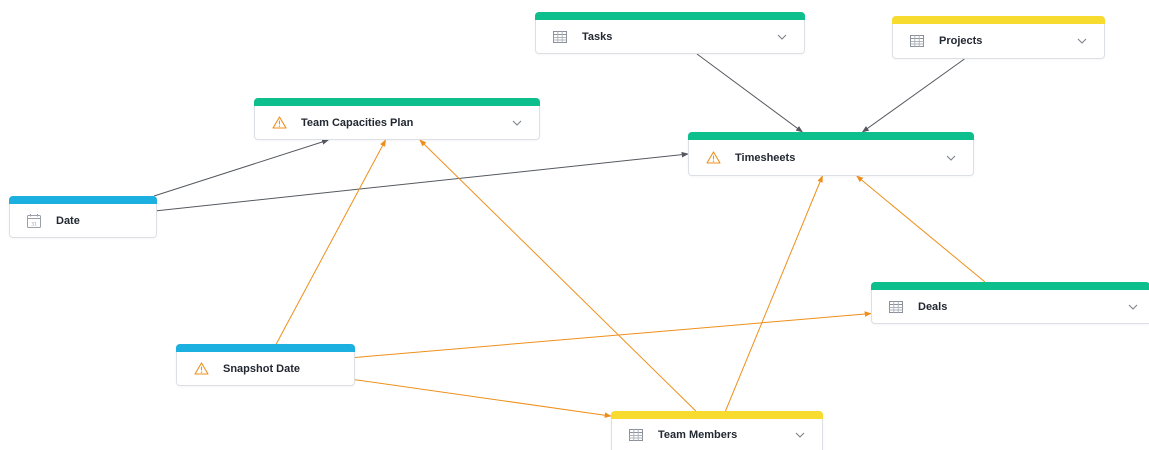 The width and height of the screenshot is (1149, 450). I want to click on relationship-line-team-members-to-team-capacities-plan, so click(558, 275).